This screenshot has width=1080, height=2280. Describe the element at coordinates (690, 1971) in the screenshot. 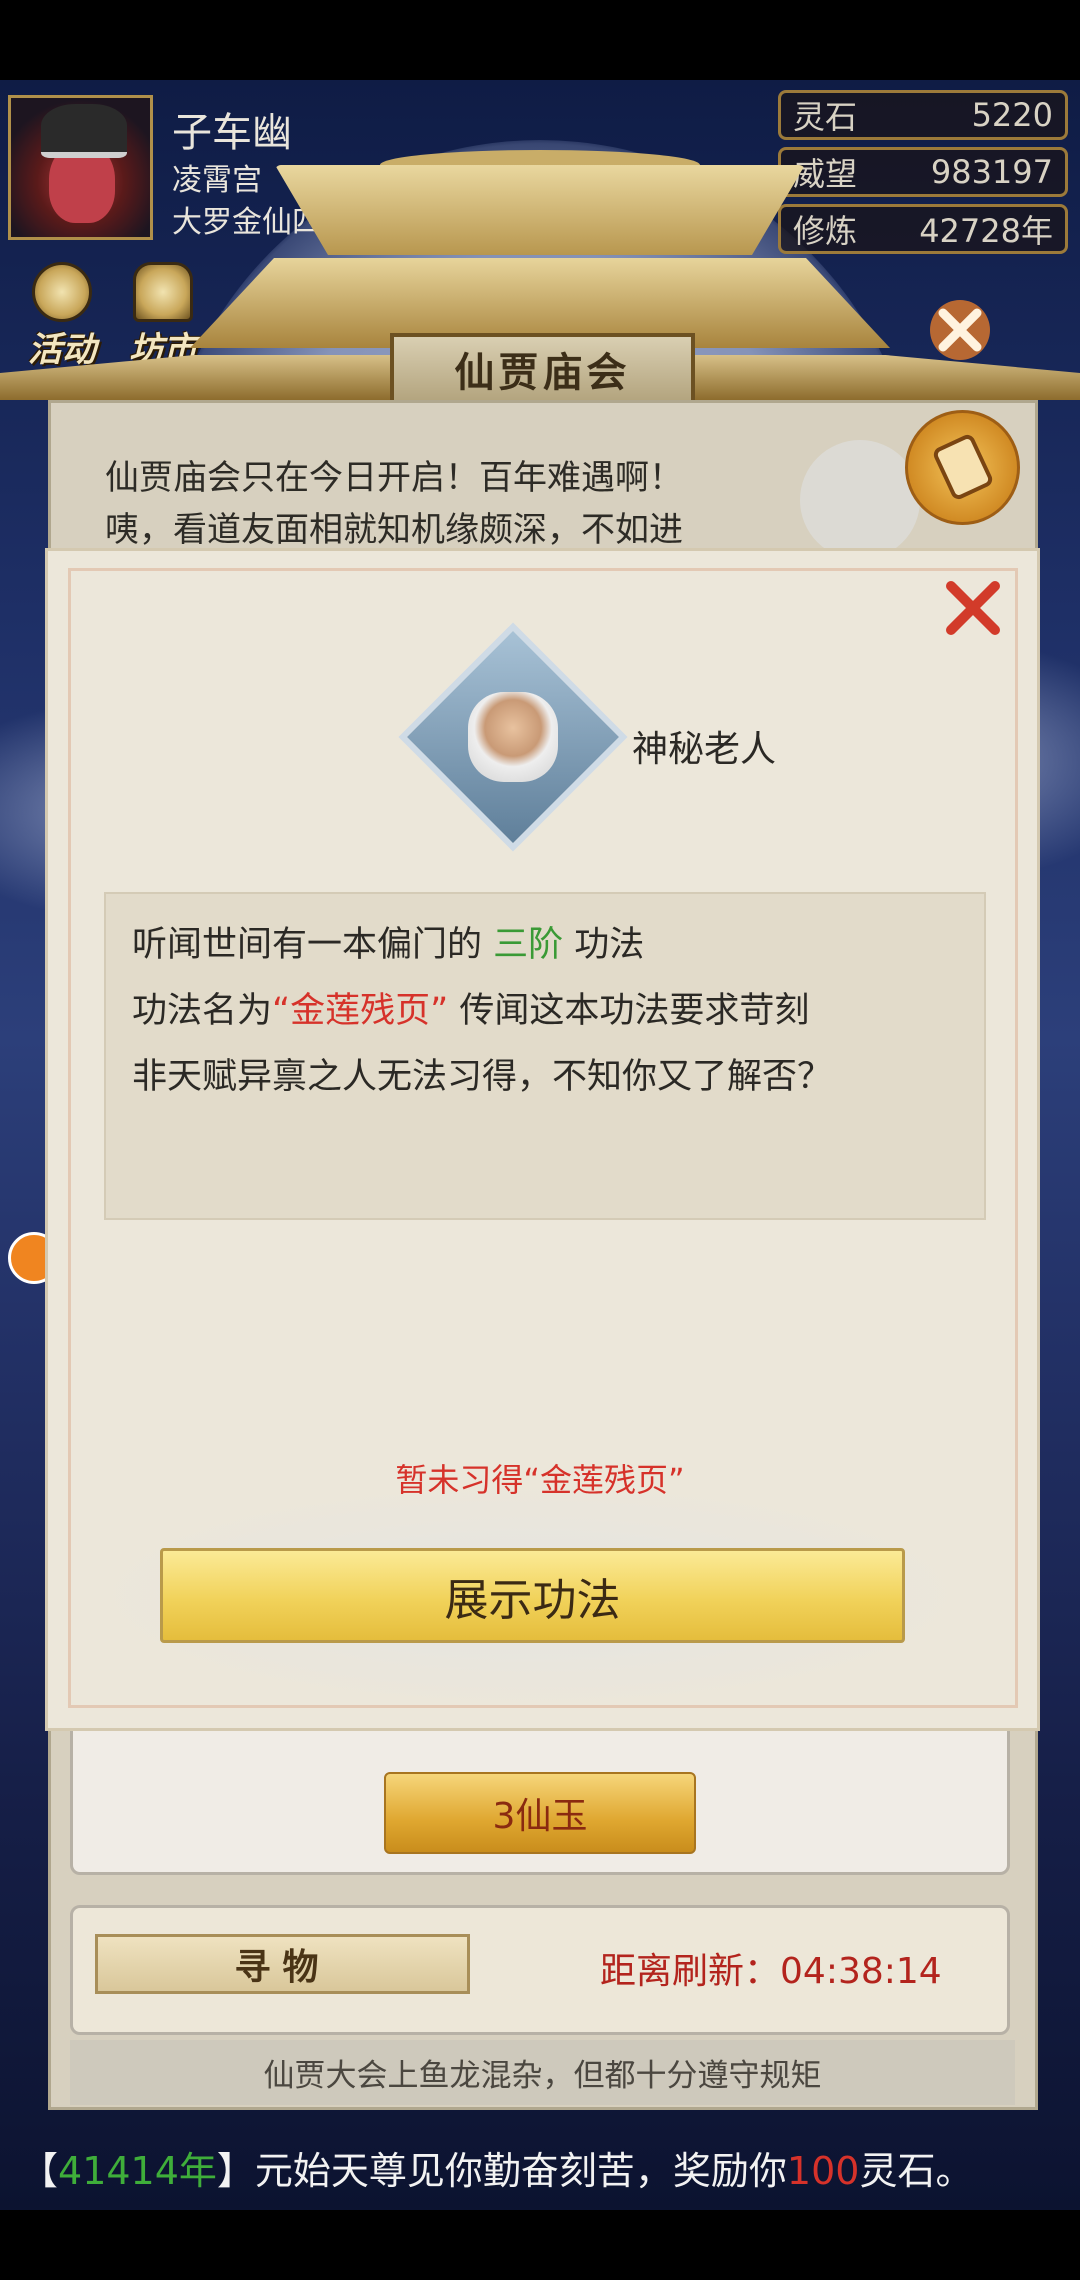

I see `refresh-label: 距离刷新：` at that location.